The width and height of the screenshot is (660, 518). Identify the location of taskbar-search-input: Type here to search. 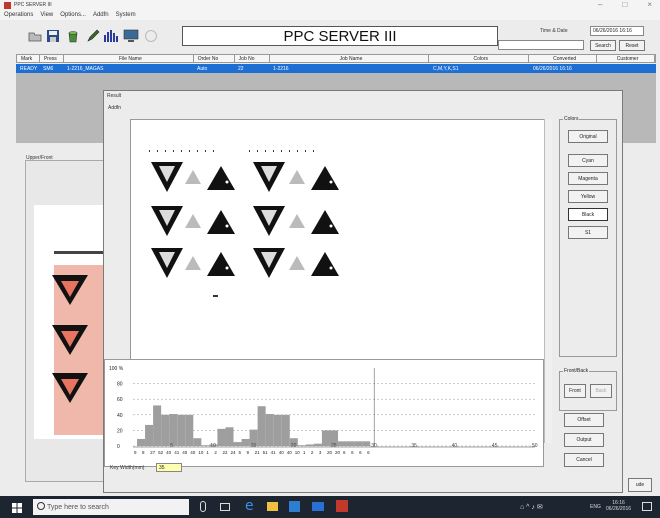
(111, 507).